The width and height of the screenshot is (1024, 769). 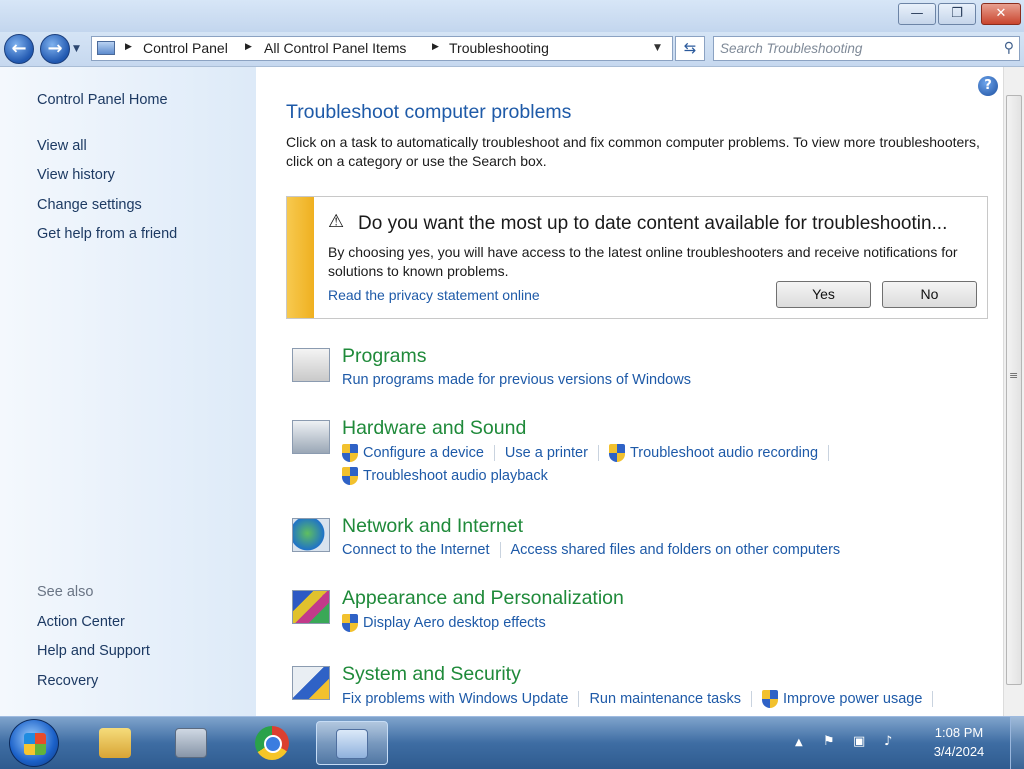 What do you see at coordinates (311, 683) in the screenshot?
I see `system-and-security-icon` at bounding box center [311, 683].